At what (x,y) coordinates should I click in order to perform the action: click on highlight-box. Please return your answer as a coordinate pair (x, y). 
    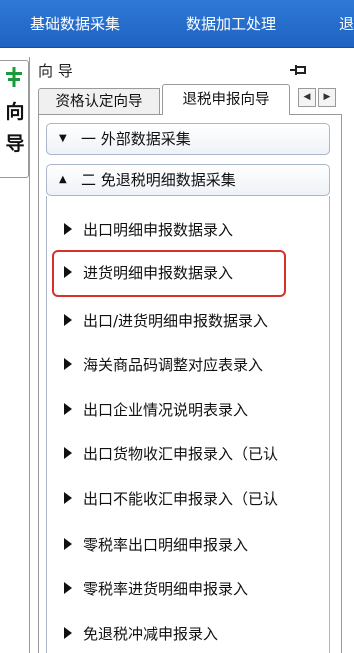
    Looking at the image, I should click on (169, 273).